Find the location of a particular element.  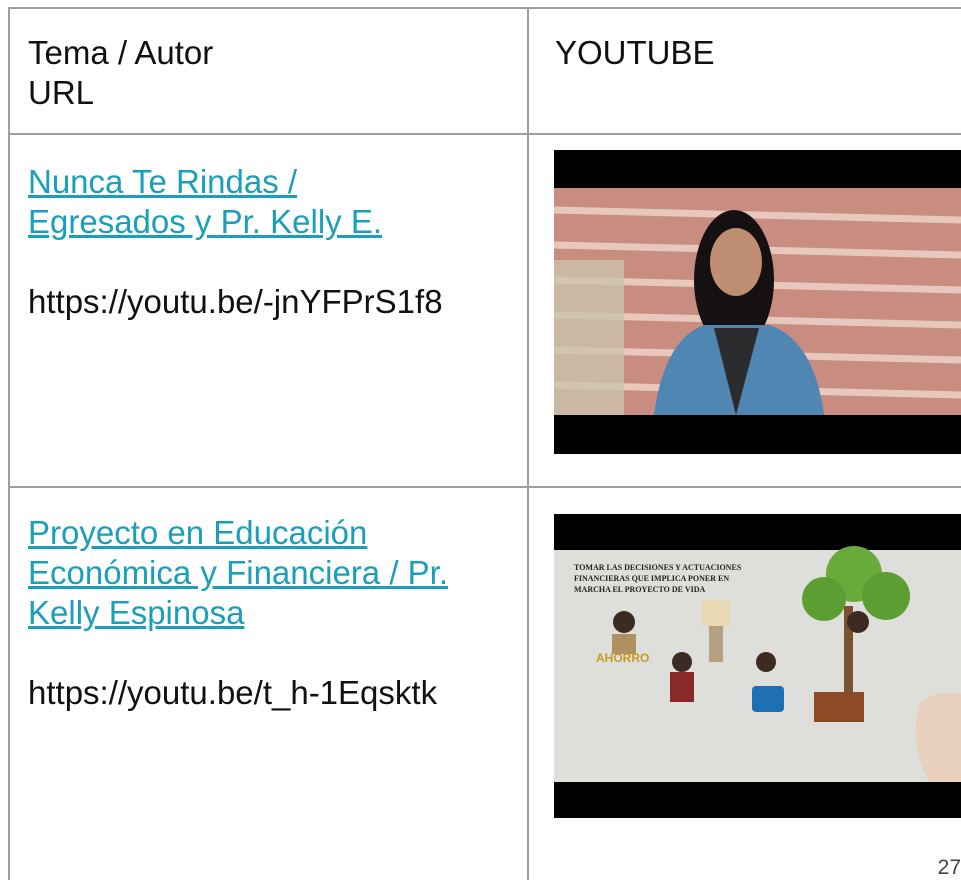

thumbnail-caption: MARCHA EL PROYECTO DE VIDA is located at coordinates (640, 589).